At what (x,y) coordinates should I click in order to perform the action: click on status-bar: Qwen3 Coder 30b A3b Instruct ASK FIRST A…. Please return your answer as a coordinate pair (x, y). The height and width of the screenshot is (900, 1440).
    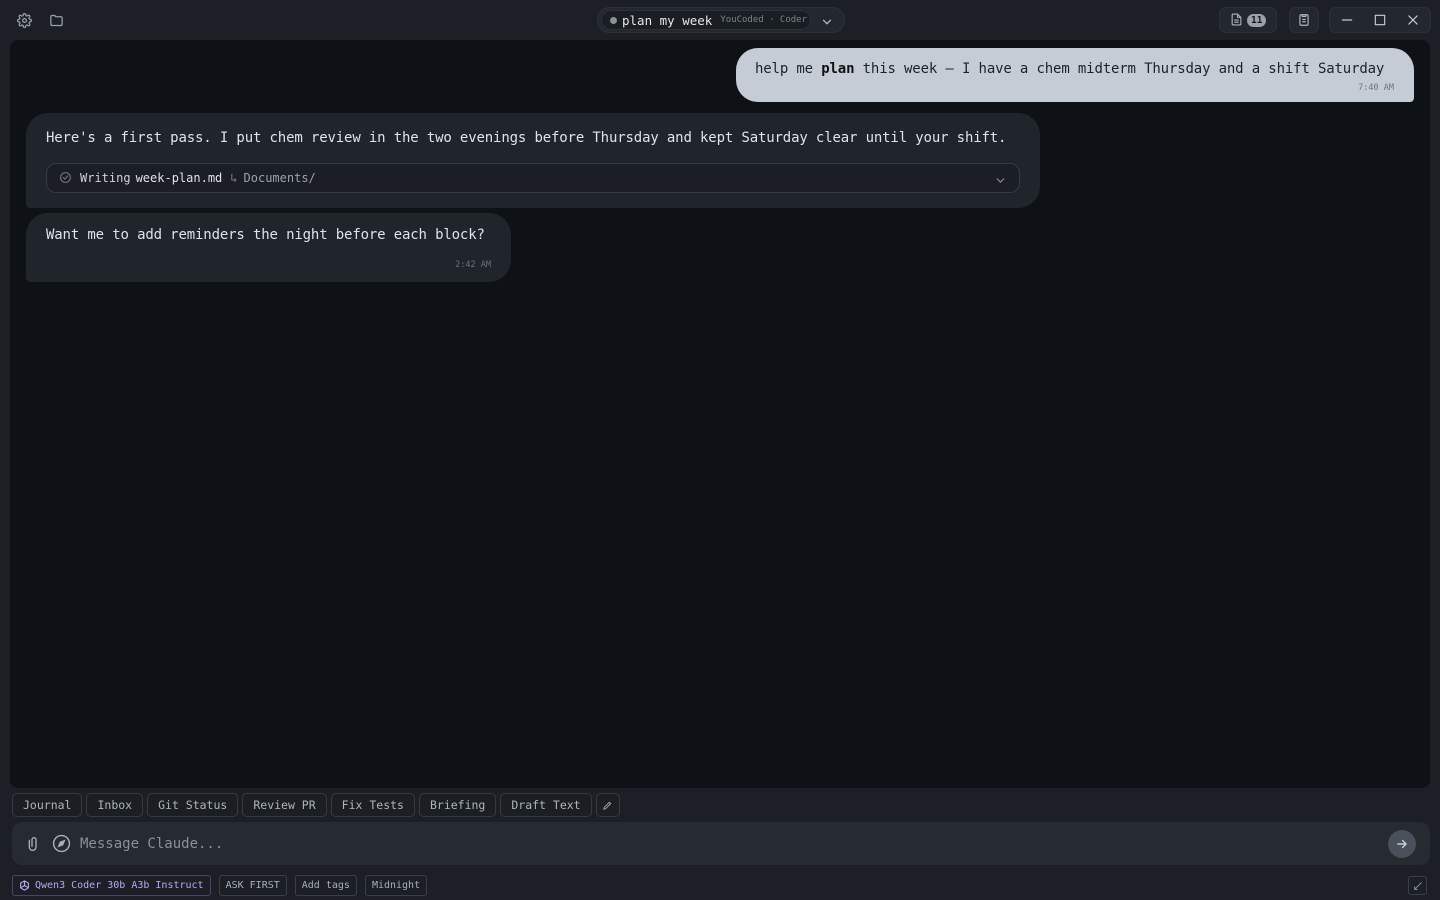
    Looking at the image, I should click on (220, 885).